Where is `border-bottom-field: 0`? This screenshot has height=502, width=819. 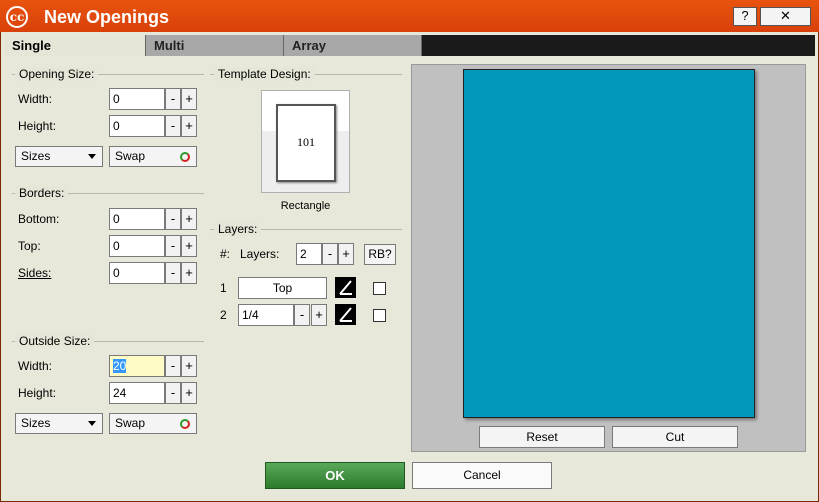 border-bottom-field: 0 is located at coordinates (137, 219).